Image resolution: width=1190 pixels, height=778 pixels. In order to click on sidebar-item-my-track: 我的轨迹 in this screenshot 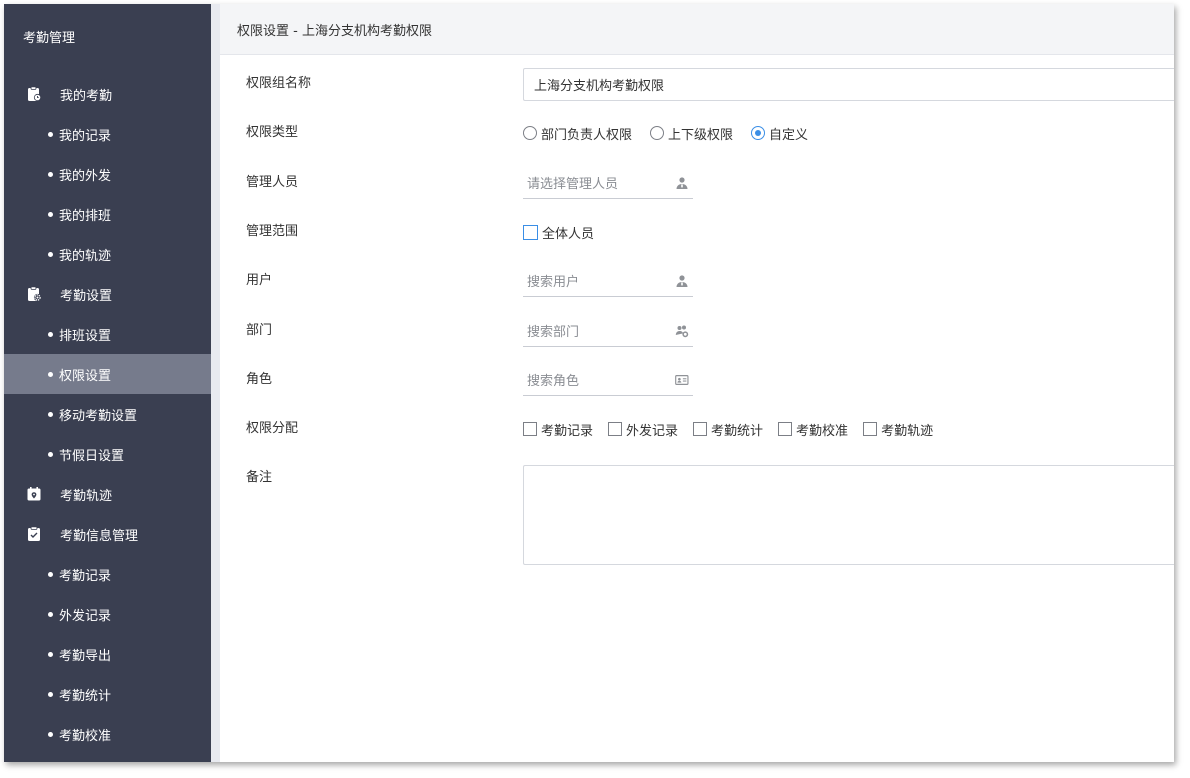, I will do `click(107, 254)`.